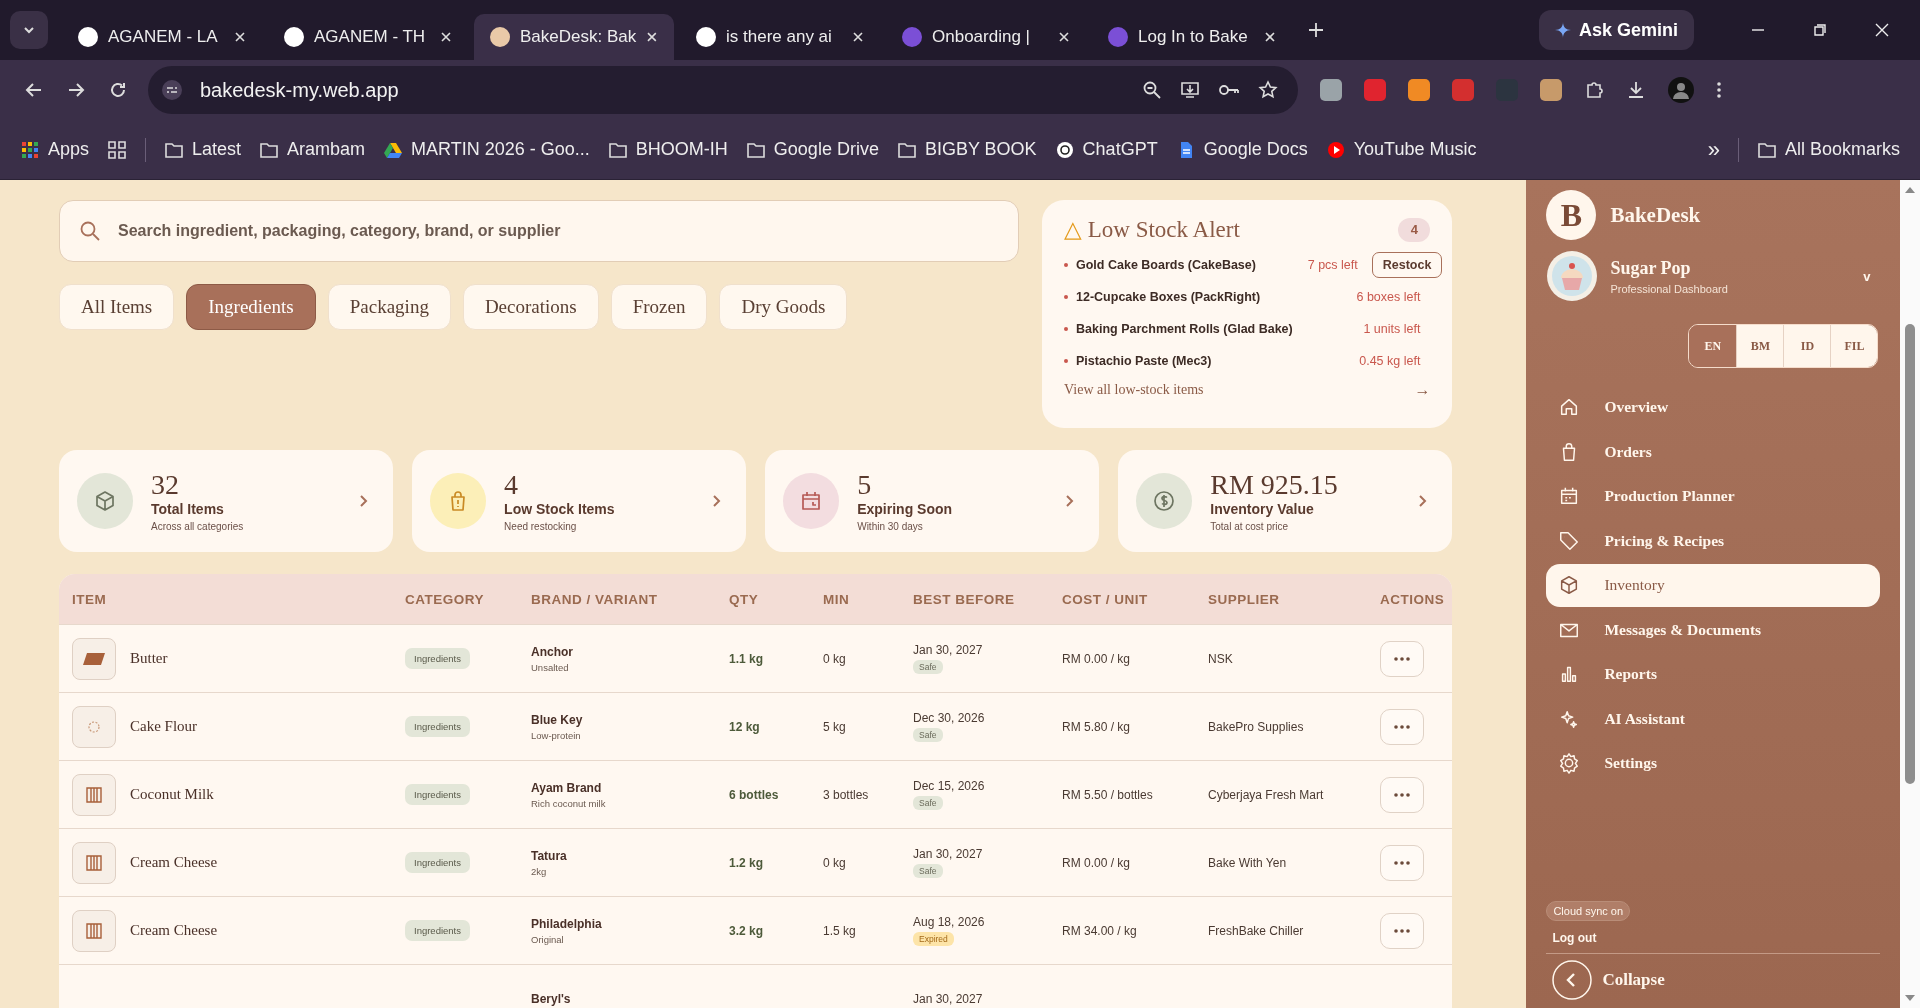 The image size is (1920, 1008). What do you see at coordinates (226, 501) in the screenshot?
I see `stat-card: 32 Total Items Across all categories` at bounding box center [226, 501].